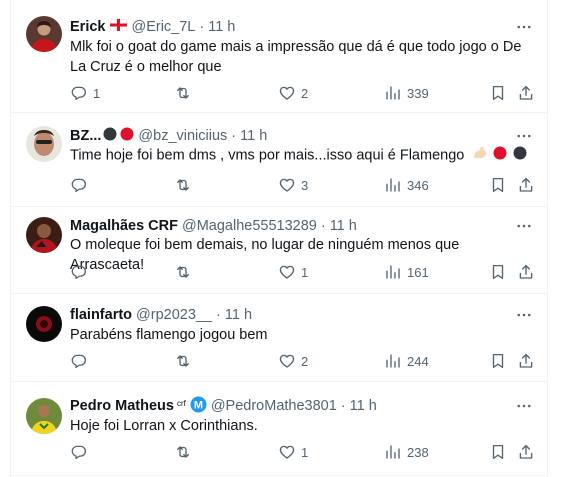  What do you see at coordinates (274, 406) in the screenshot?
I see `user-handle: @PedroMathe3801` at bounding box center [274, 406].